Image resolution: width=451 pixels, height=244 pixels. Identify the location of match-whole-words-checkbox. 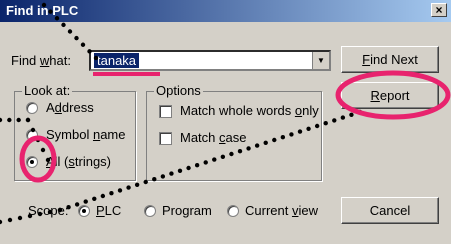
(165, 111).